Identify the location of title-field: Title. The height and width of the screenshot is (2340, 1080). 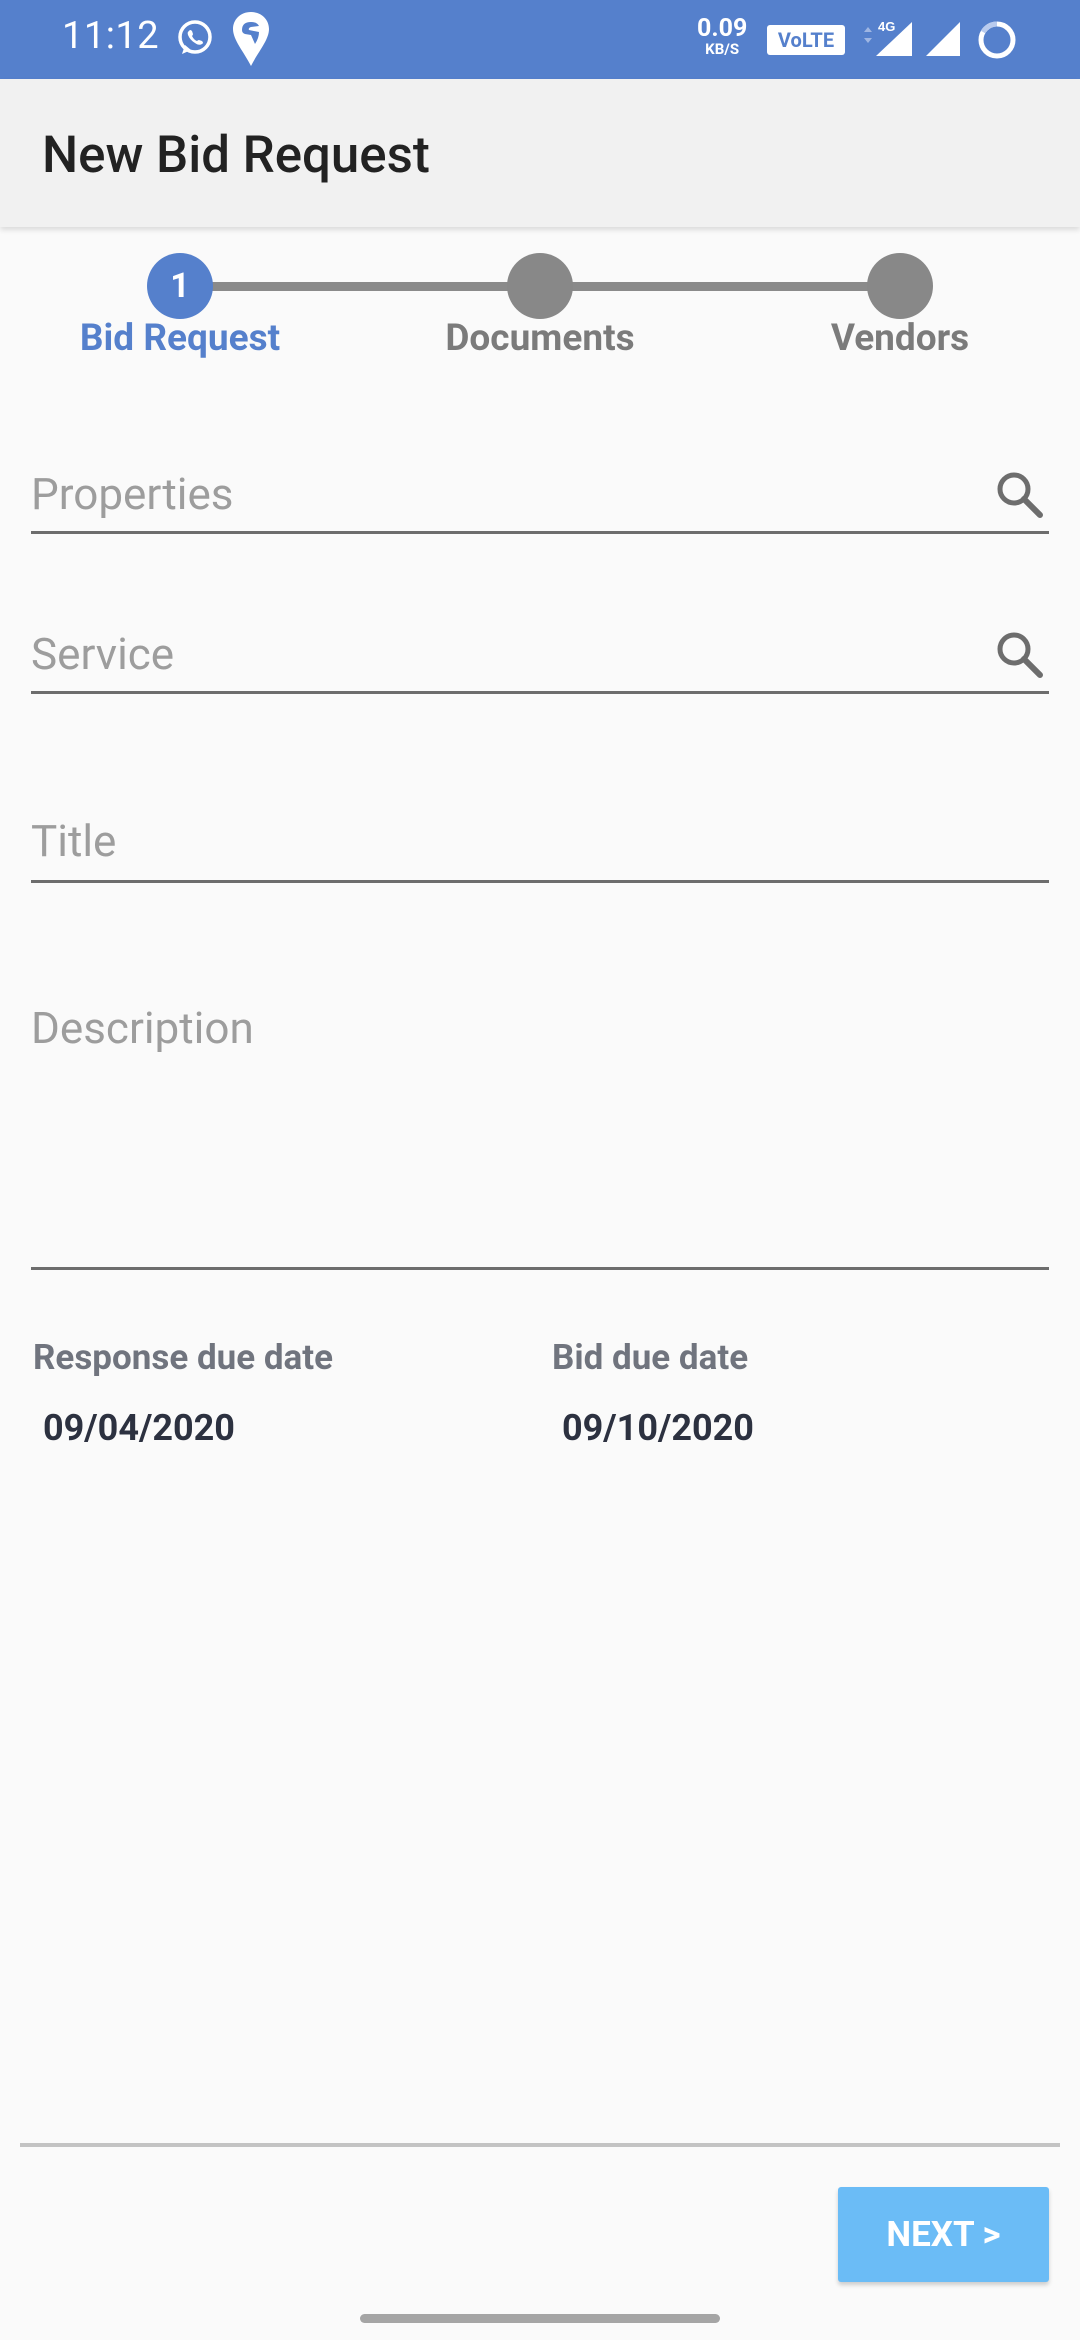
(540, 839).